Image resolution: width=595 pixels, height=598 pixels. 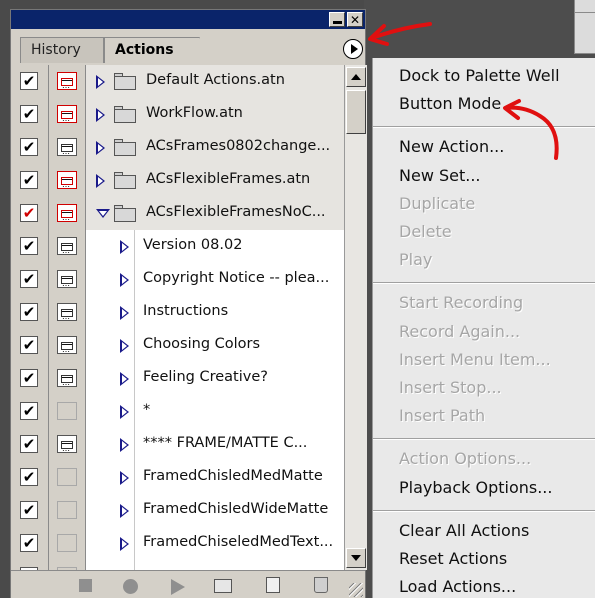 I want to click on palette-menu-button, so click(x=353, y=49).